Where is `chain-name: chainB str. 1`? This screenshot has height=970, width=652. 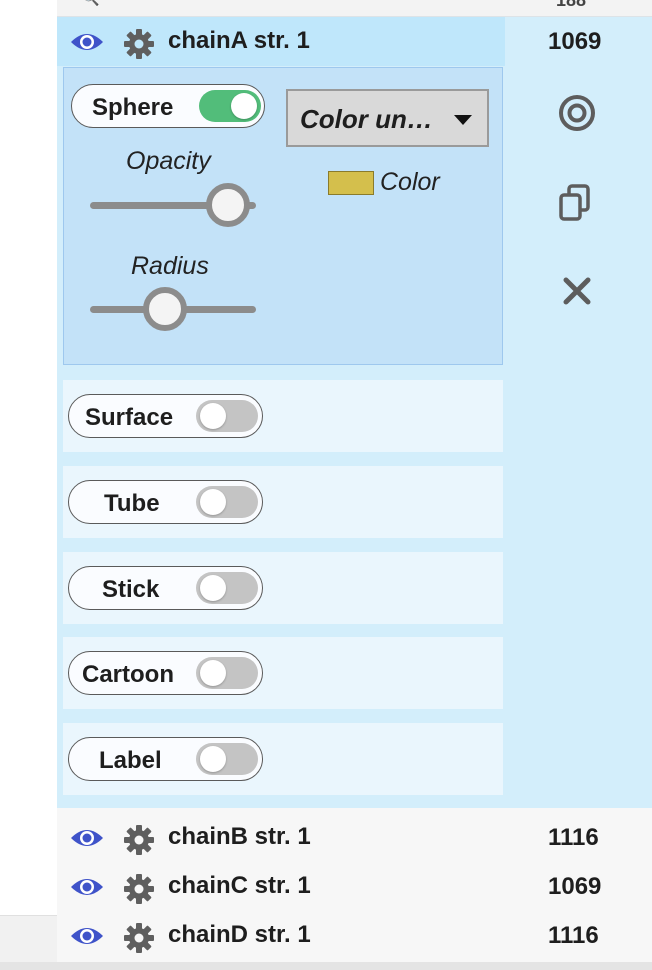
chain-name: chainB str. 1 is located at coordinates (239, 836).